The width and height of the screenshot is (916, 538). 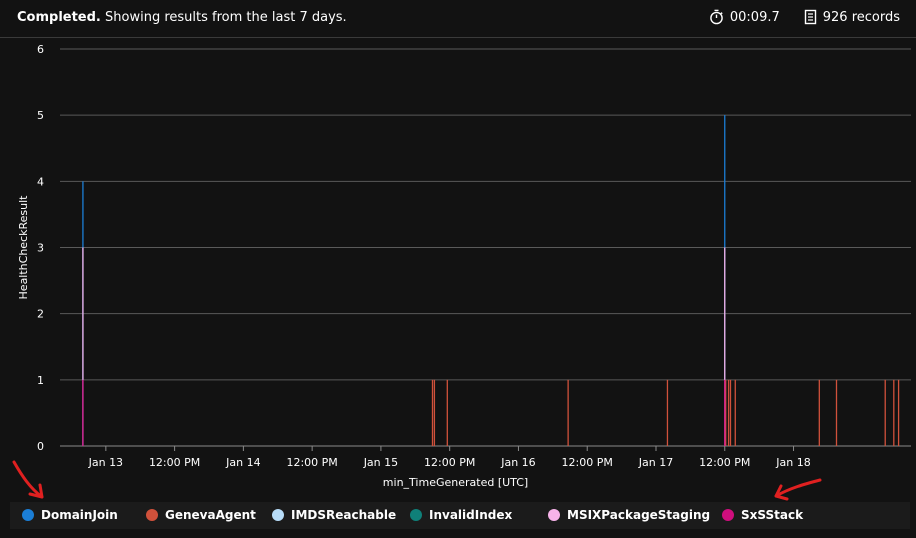 What do you see at coordinates (471, 515) in the screenshot?
I see `legend-label: InvalidIndex` at bounding box center [471, 515].